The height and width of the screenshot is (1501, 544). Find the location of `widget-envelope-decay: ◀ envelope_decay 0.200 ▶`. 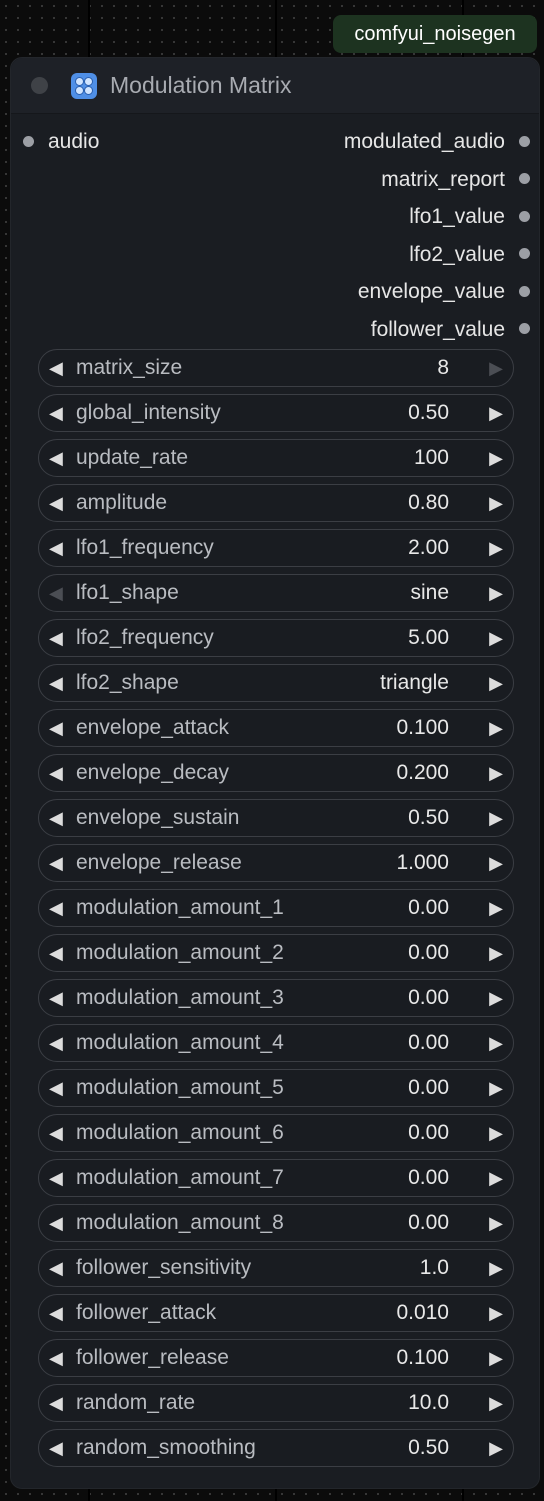

widget-envelope-decay: ◀ envelope_decay 0.200 ▶ is located at coordinates (276, 773).